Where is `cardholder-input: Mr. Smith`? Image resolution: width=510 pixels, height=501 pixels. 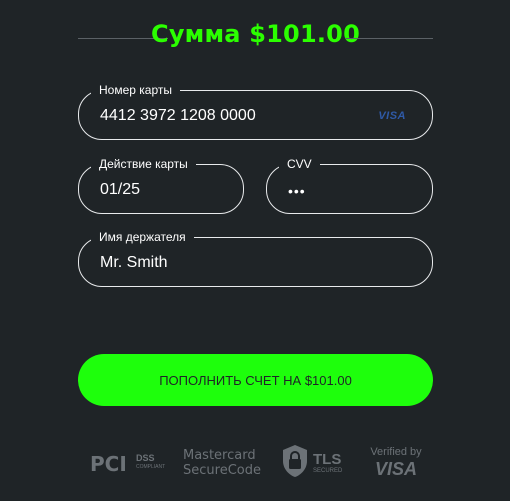
cardholder-input: Mr. Smith is located at coordinates (134, 263).